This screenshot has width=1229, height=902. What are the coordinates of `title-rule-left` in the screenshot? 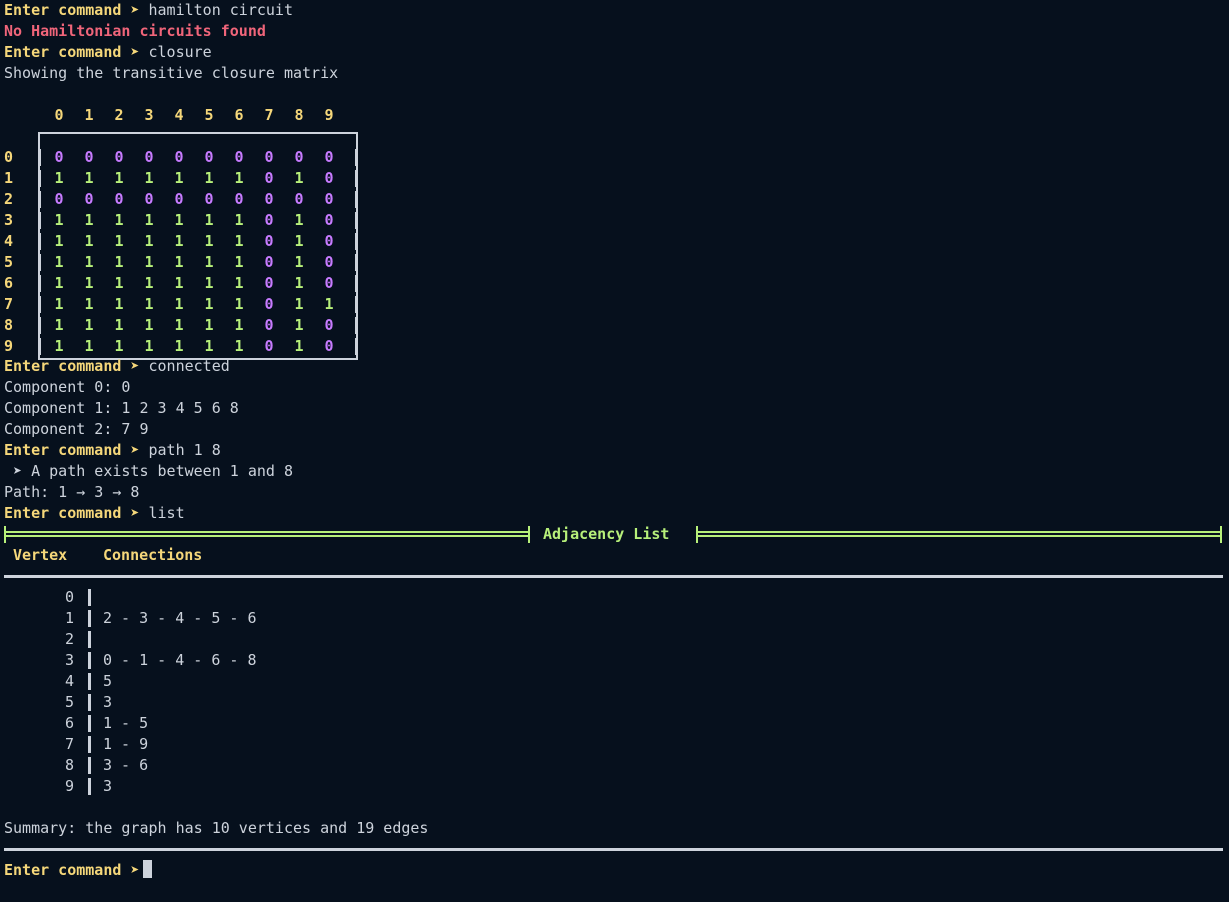 It's located at (267, 534).